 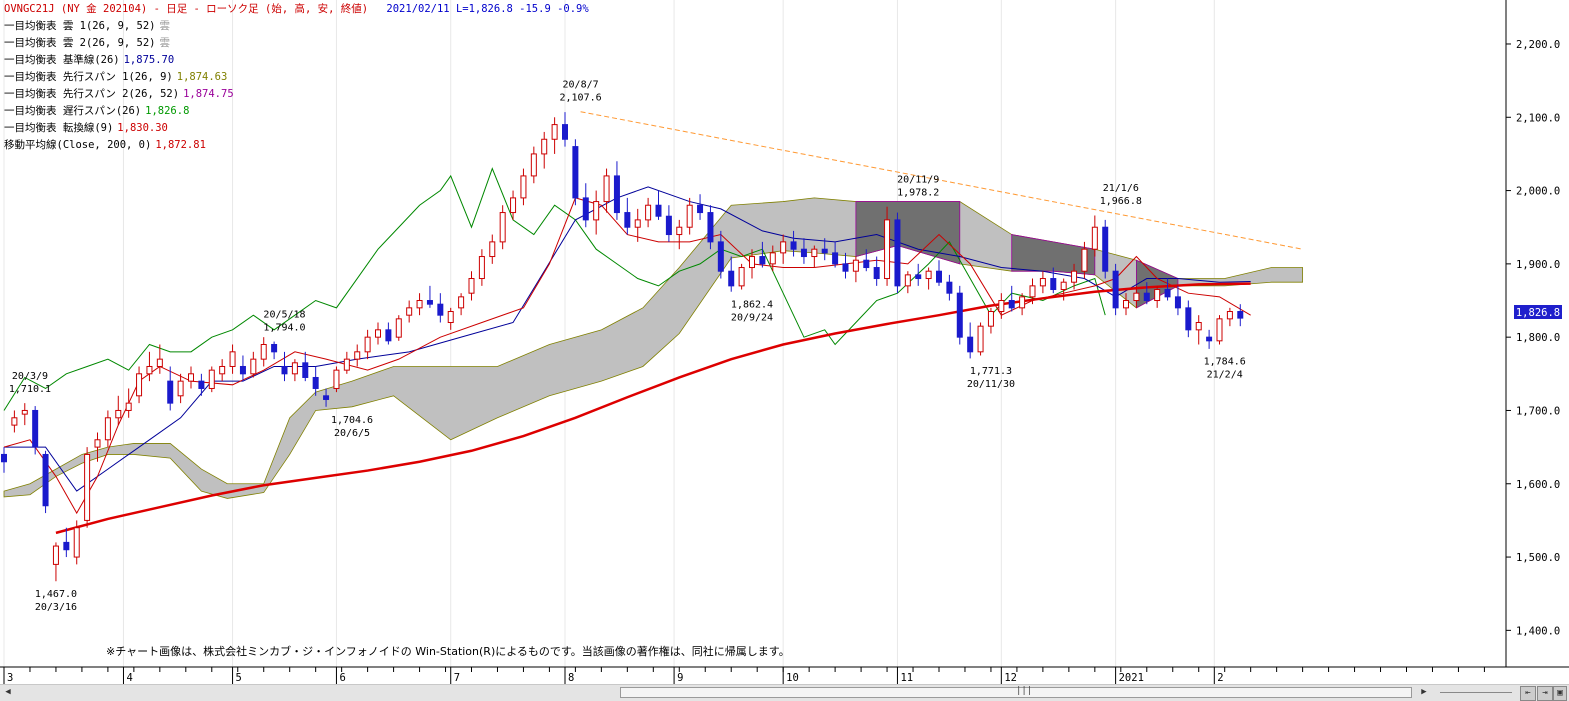 What do you see at coordinates (142, 128) in the screenshot?
I see `indicator-value: 1,830.30` at bounding box center [142, 128].